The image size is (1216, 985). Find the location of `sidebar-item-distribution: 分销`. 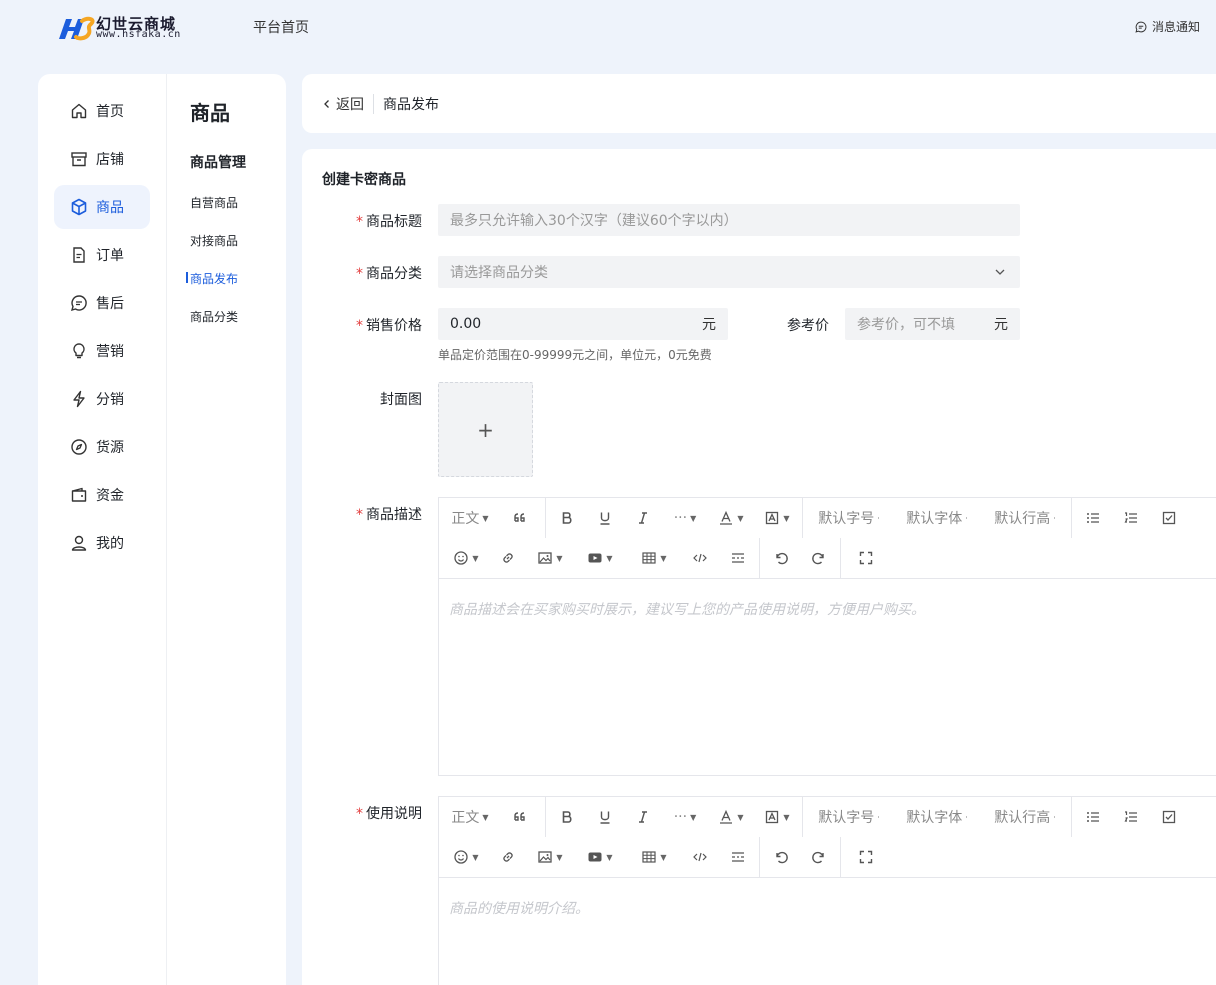

sidebar-item-distribution: 分销 is located at coordinates (102, 399).